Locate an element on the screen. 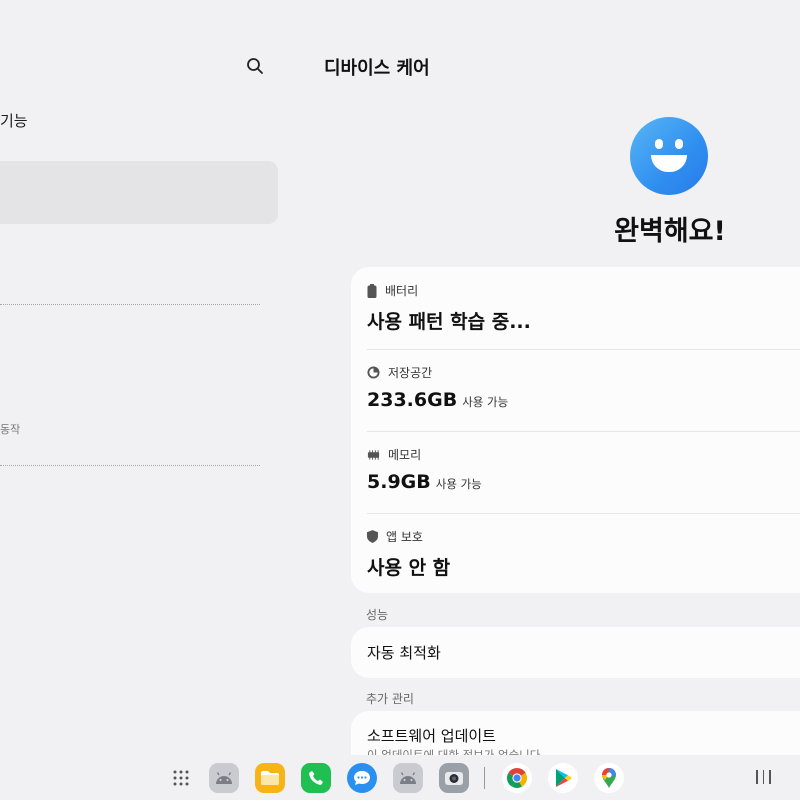 This screenshot has height=800, width=800. phone-button is located at coordinates (316, 778).